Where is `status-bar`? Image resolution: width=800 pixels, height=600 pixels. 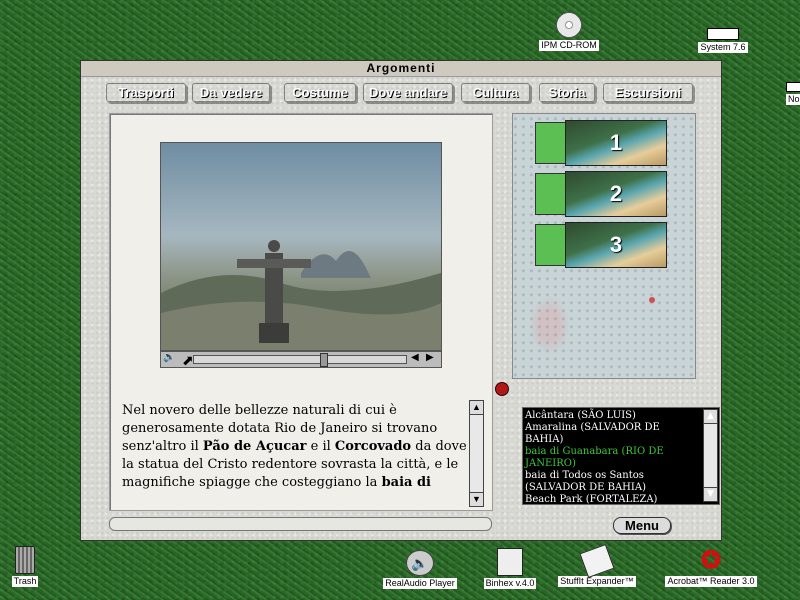 status-bar is located at coordinates (300, 524).